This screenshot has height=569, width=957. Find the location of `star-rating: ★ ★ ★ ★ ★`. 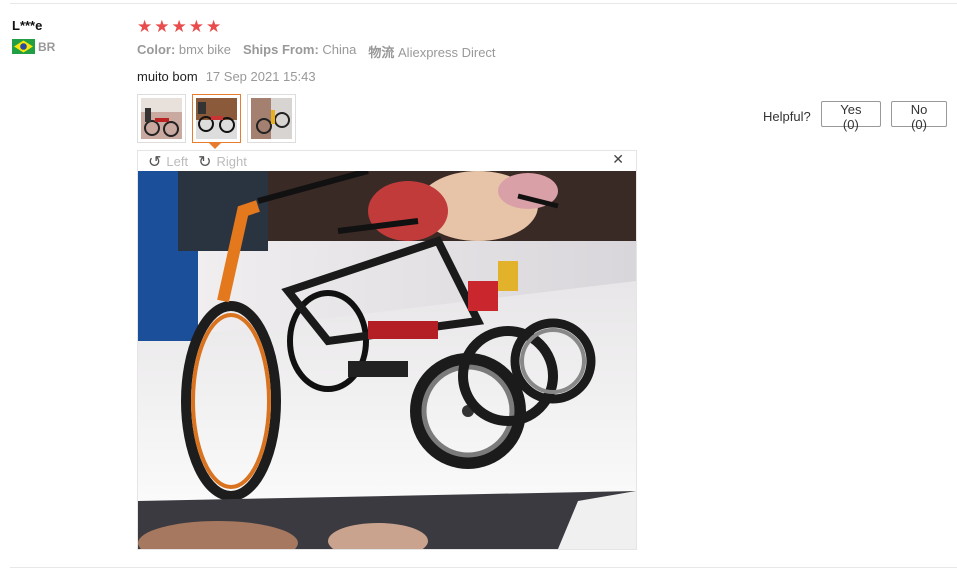

star-rating: ★ ★ ★ ★ ★ is located at coordinates (316, 27).